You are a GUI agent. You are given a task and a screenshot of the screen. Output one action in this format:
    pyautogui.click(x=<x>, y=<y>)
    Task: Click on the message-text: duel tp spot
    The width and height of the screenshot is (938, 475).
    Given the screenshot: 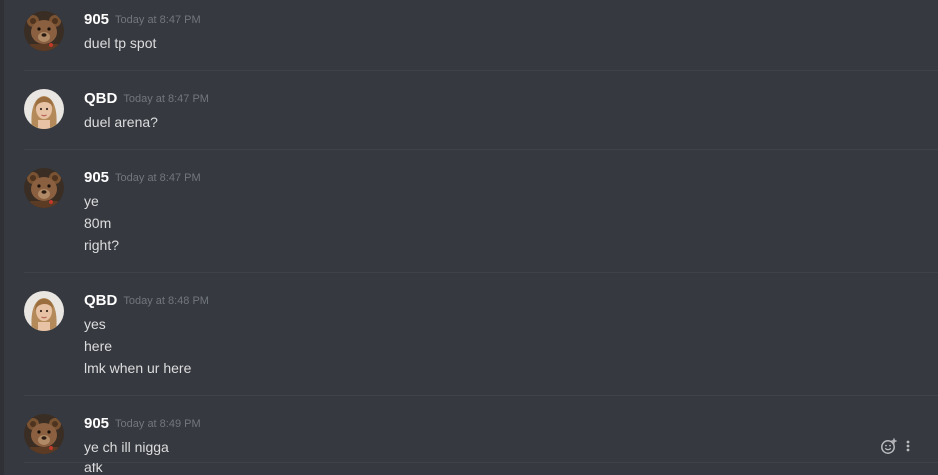 What is the action you would take?
    pyautogui.click(x=120, y=43)
    